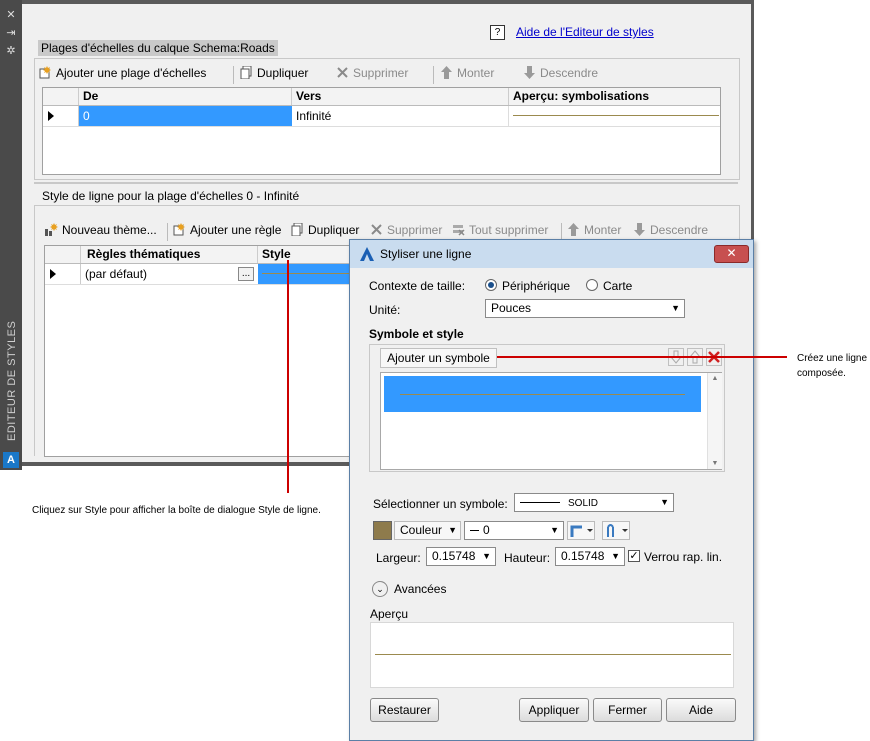  Describe the element at coordinates (11, 50) in the screenshot. I see `settings-icon: ✲` at that location.